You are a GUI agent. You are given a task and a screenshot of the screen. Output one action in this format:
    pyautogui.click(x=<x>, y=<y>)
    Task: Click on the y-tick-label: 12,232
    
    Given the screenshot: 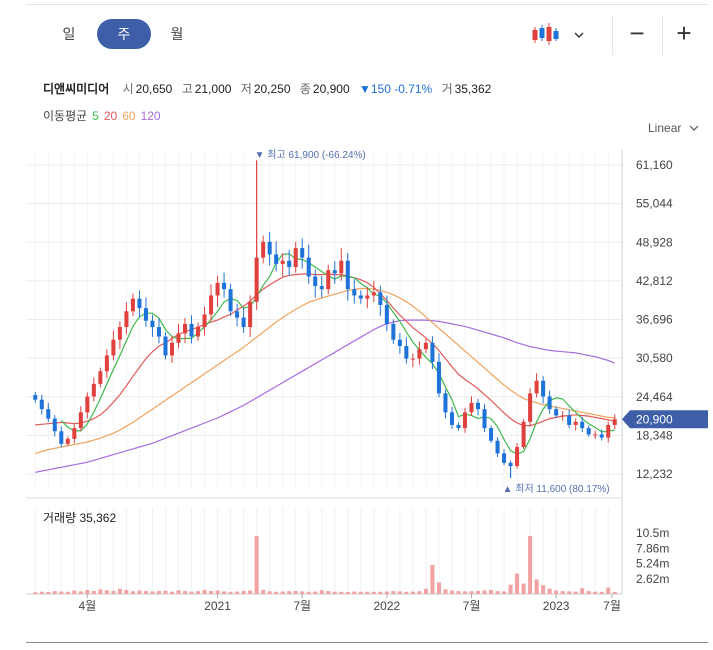 What is the action you would take?
    pyautogui.click(x=654, y=474)
    